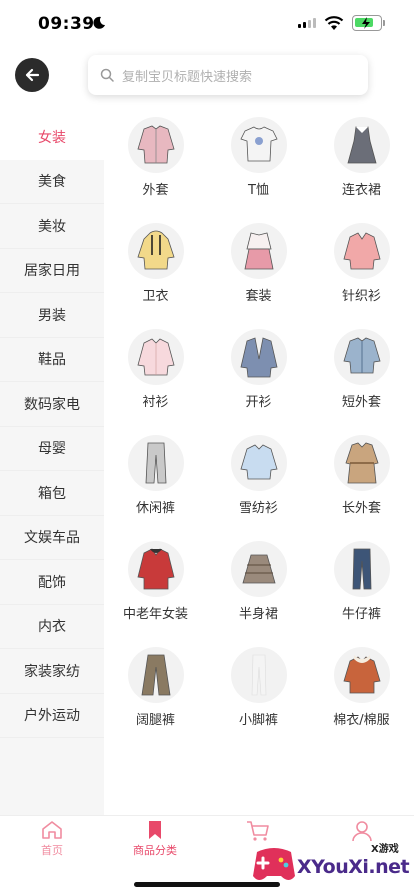 The image size is (414, 896). Describe the element at coordinates (52, 315) in the screenshot. I see `sidebar-item-mens: 男装` at that location.